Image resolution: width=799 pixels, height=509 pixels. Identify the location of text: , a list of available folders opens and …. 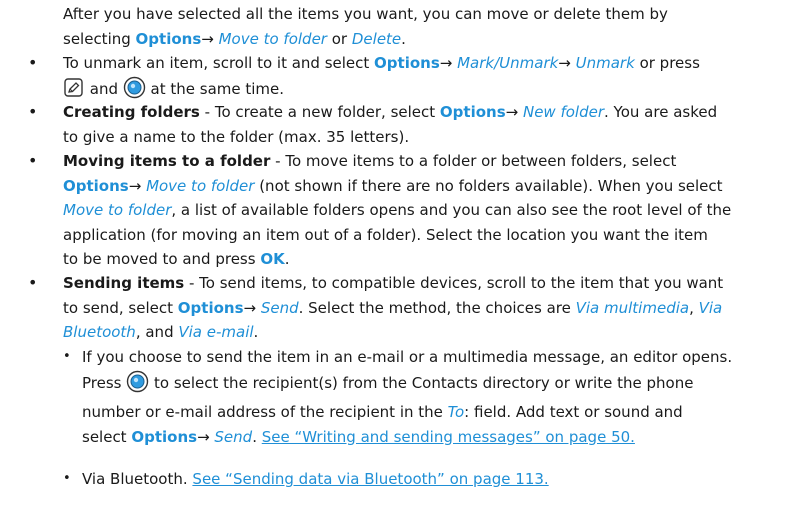
(451, 210).